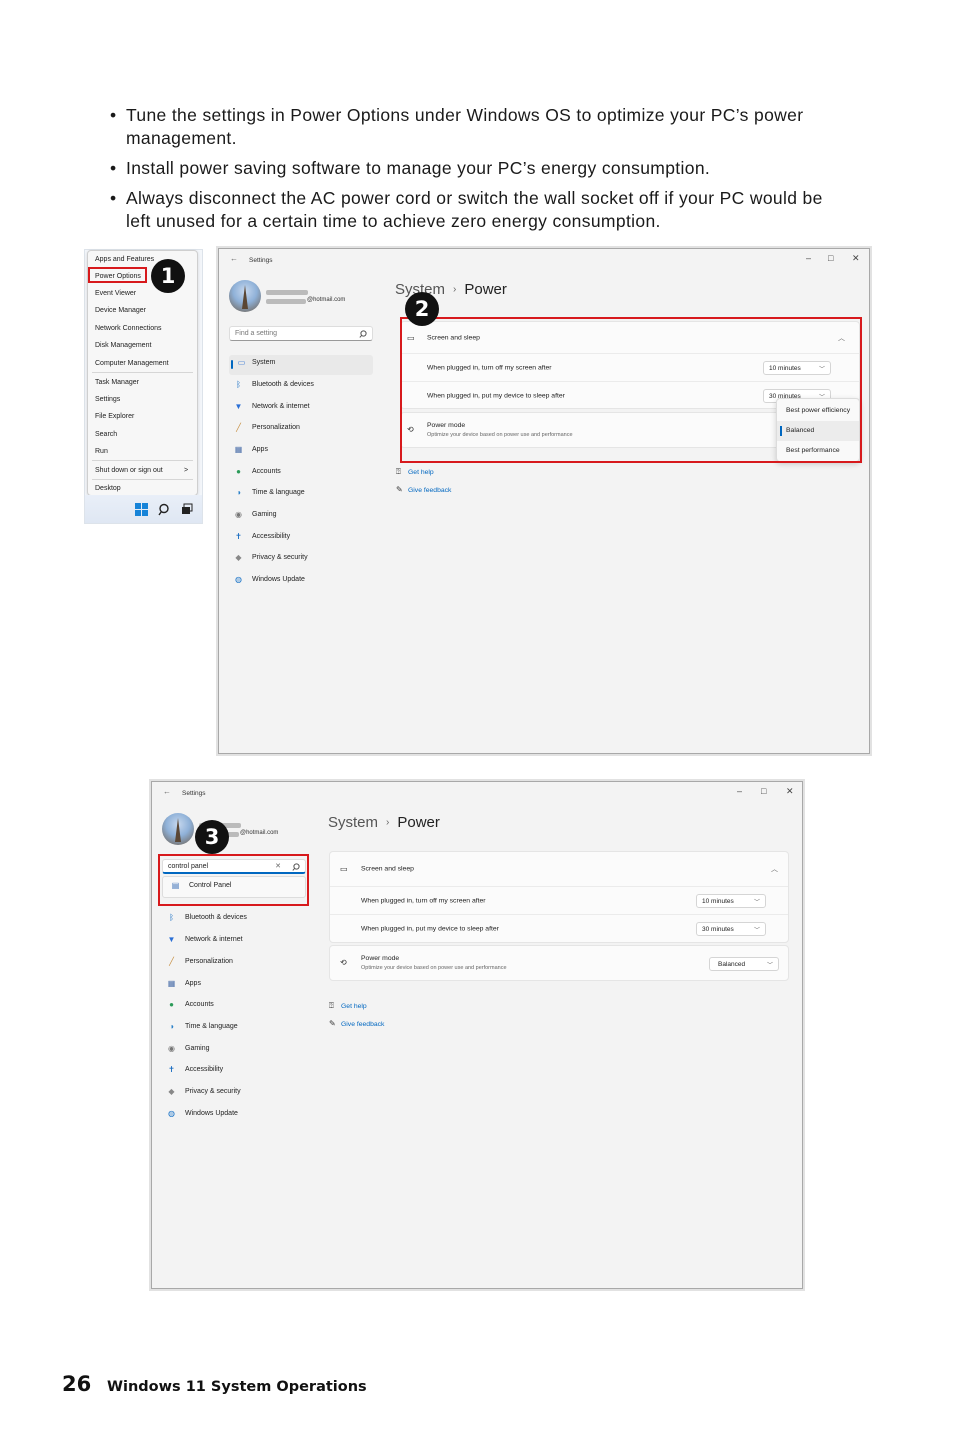 This screenshot has width=954, height=1432. I want to click on gamepad-icon: ◉, so click(171, 1048).